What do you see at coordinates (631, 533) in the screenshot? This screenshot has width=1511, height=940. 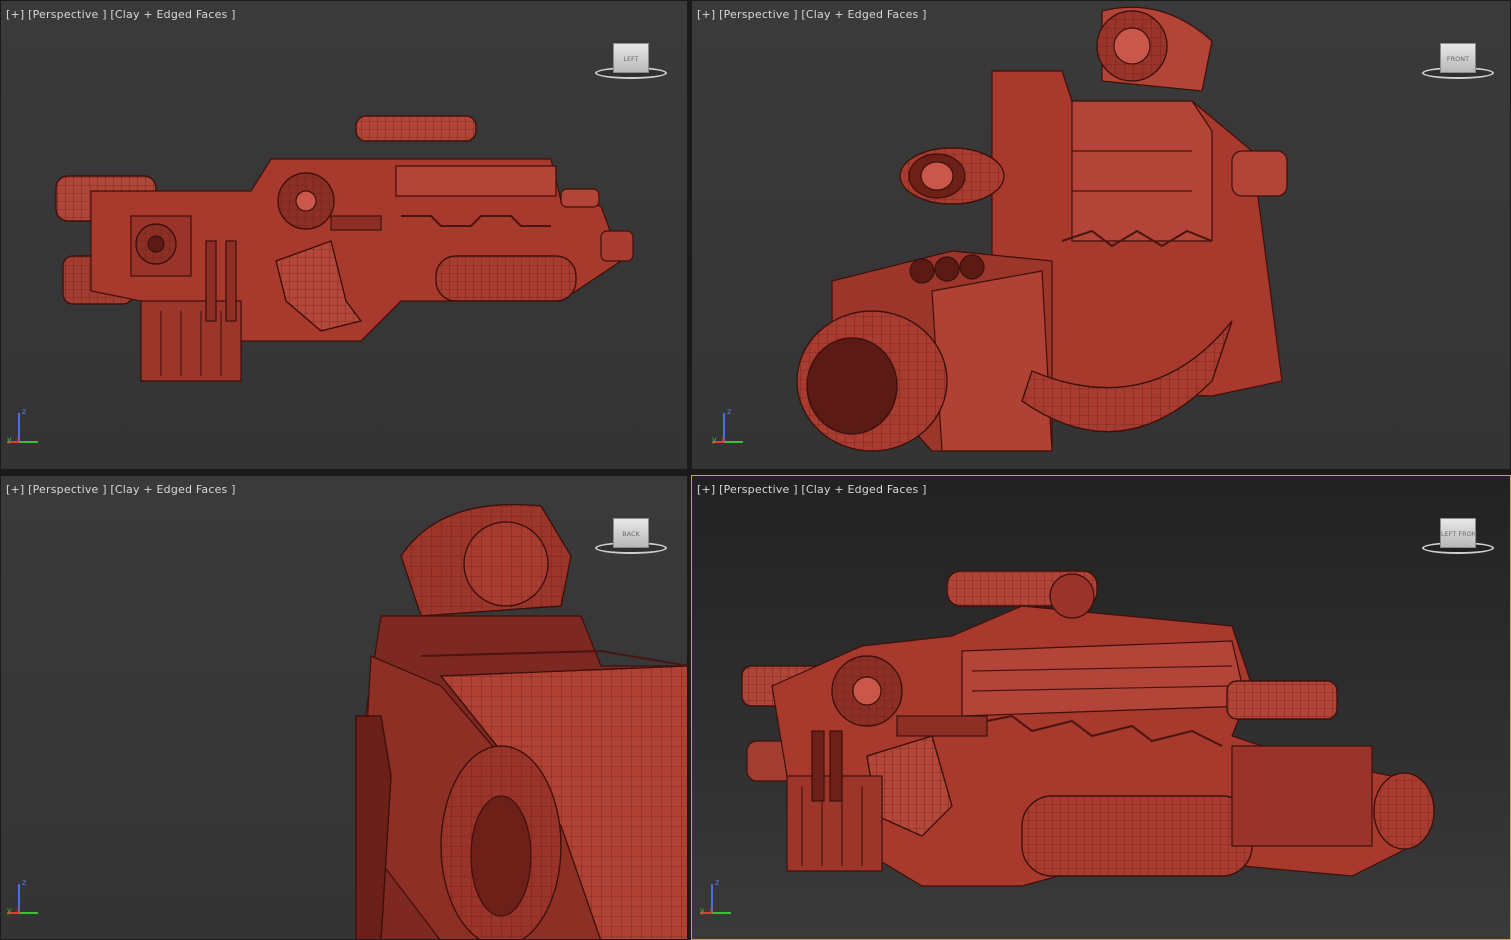 I see `viewcube-face: BACK` at bounding box center [631, 533].